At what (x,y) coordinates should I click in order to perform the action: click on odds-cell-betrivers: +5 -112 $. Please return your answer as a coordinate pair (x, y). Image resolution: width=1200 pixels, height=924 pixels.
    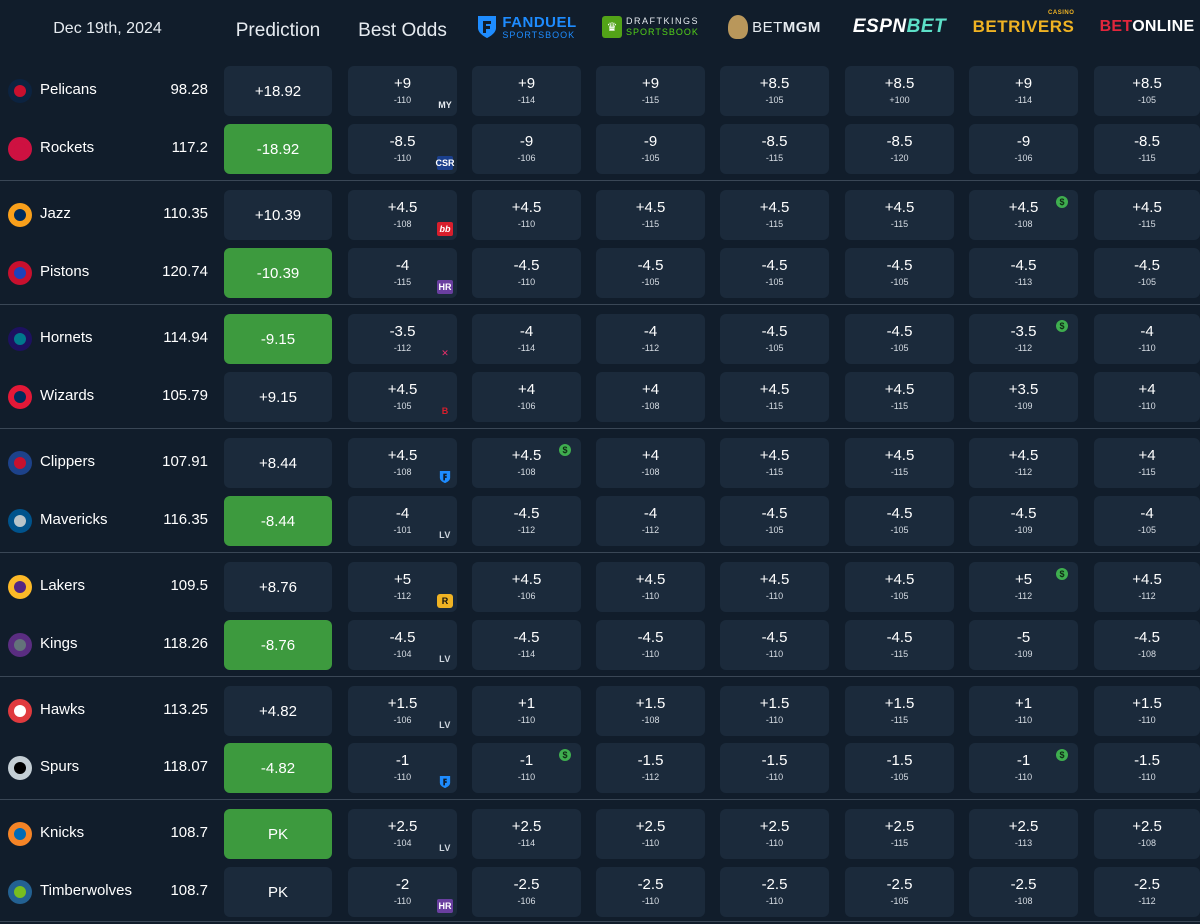
    Looking at the image, I should click on (1023, 587).